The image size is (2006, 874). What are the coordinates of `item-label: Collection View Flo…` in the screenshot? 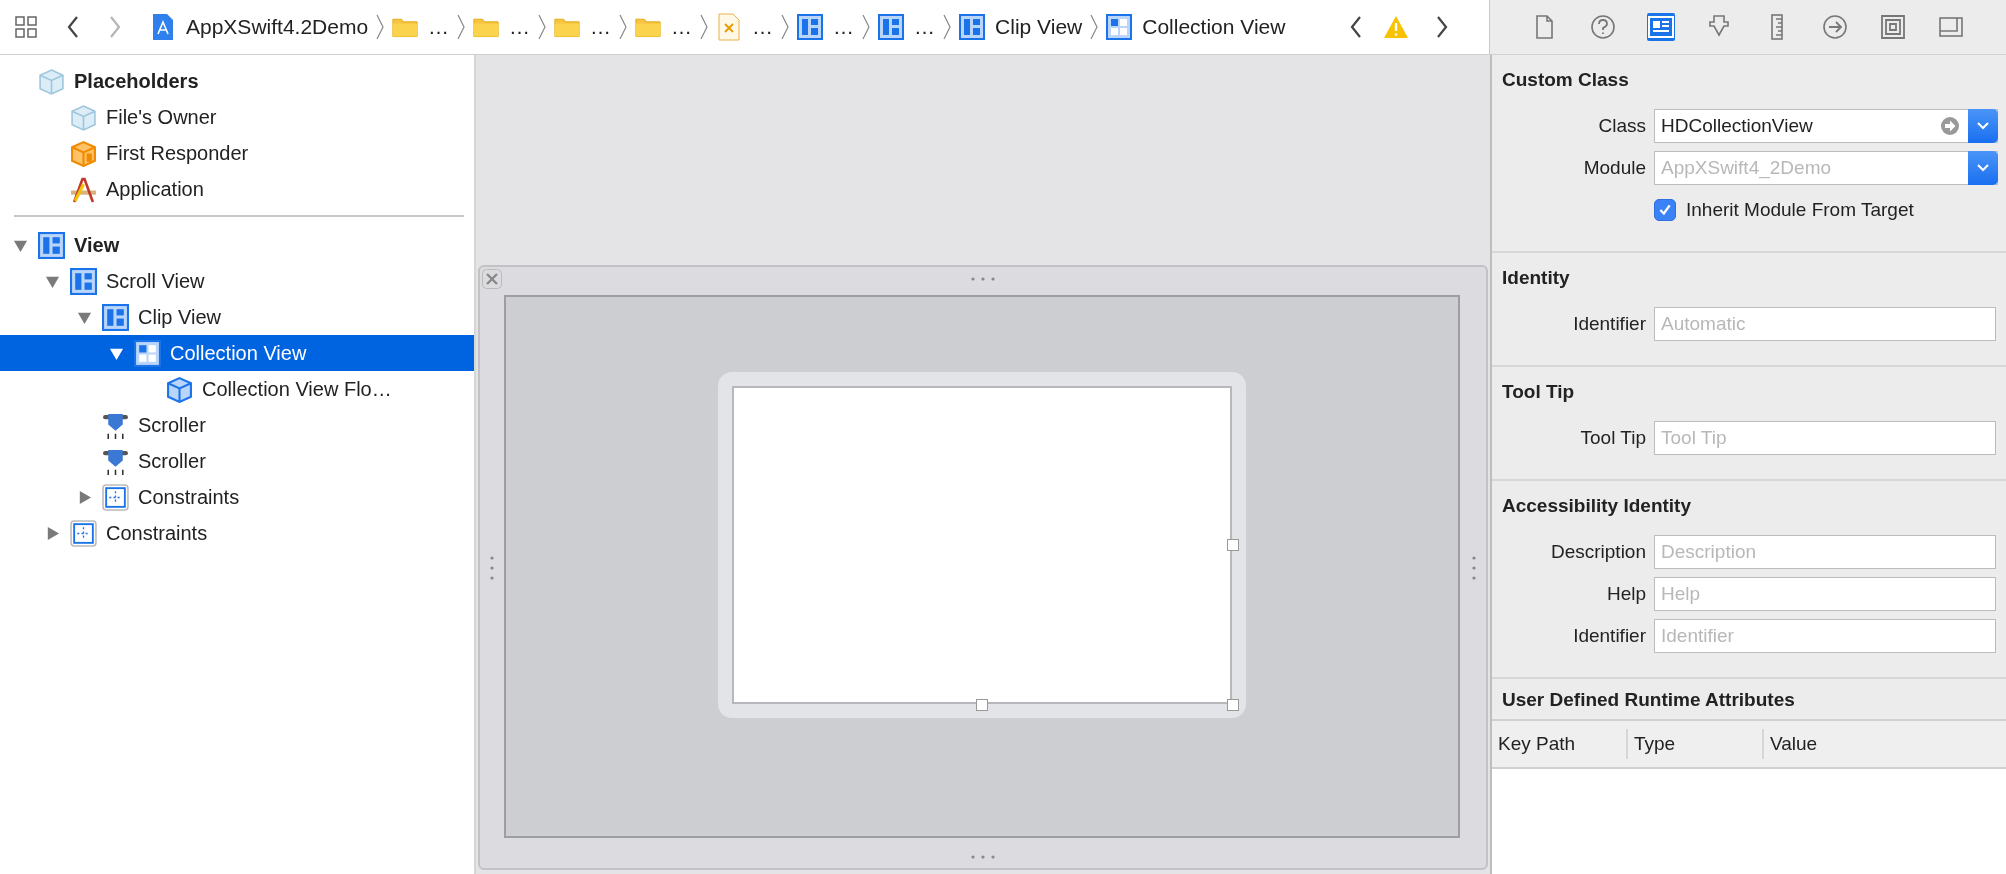 It's located at (297, 389).